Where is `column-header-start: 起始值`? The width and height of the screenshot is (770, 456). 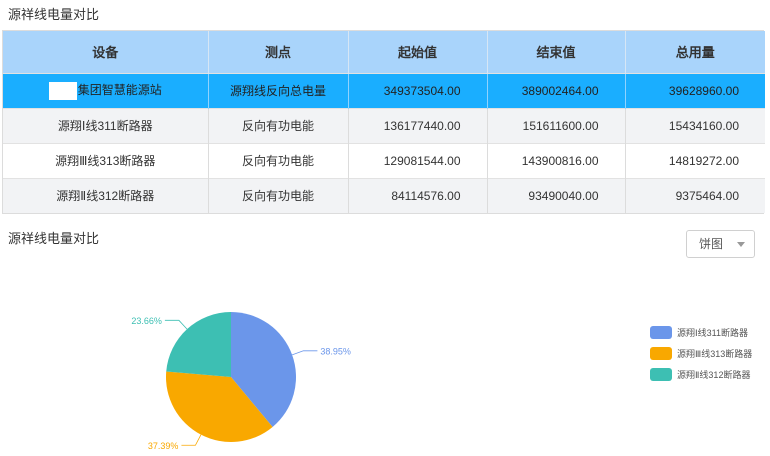 column-header-start: 起始值 is located at coordinates (418, 52).